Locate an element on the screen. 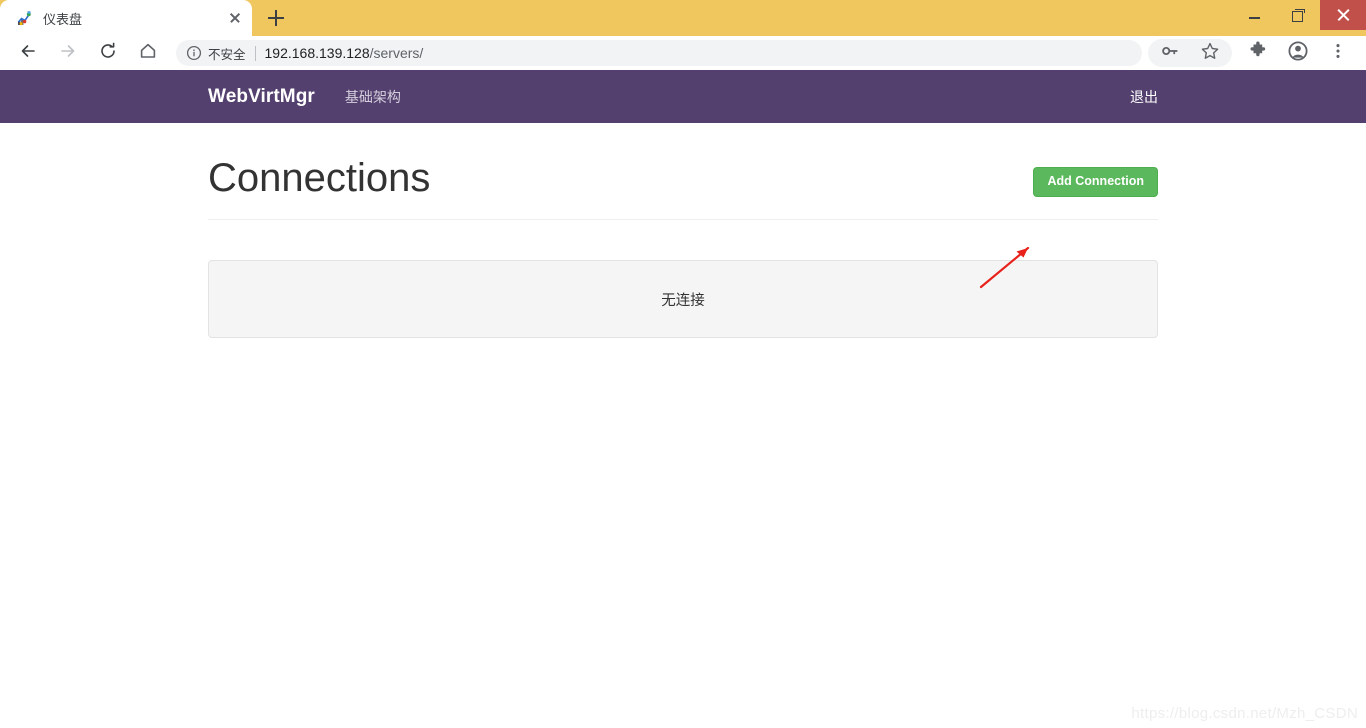 The width and height of the screenshot is (1366, 728). navbar-left-group: WebVirtMgr 基础架构 is located at coordinates (304, 97).